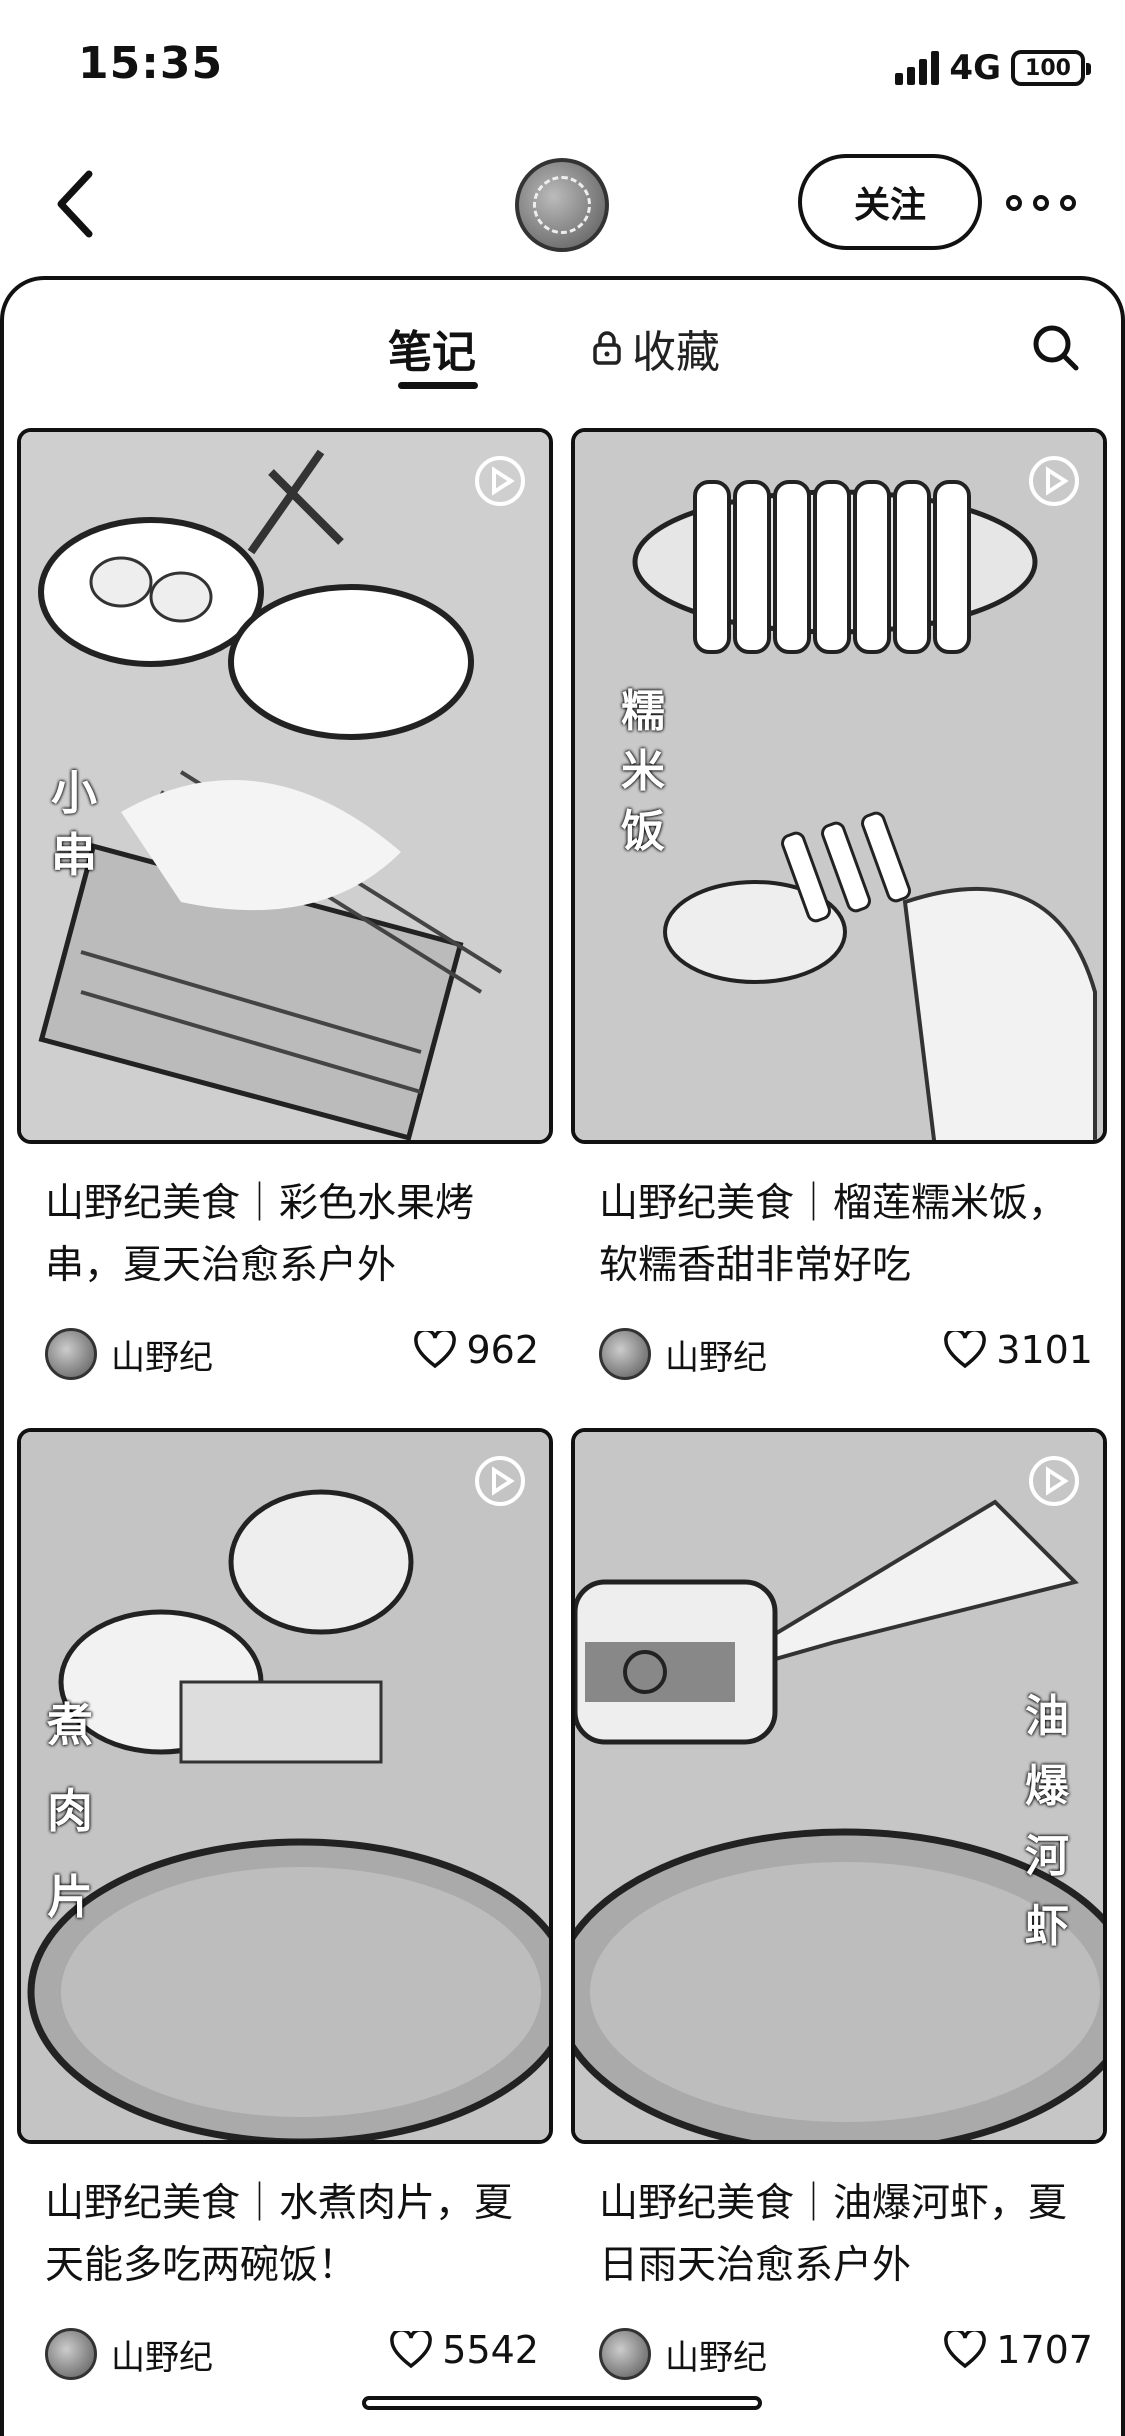 This screenshot has height=2436, width=1125. Describe the element at coordinates (295, 1235) in the screenshot. I see `note-title: 山野纪美食｜彩色水果烤串，夏天治愈系户外` at that location.